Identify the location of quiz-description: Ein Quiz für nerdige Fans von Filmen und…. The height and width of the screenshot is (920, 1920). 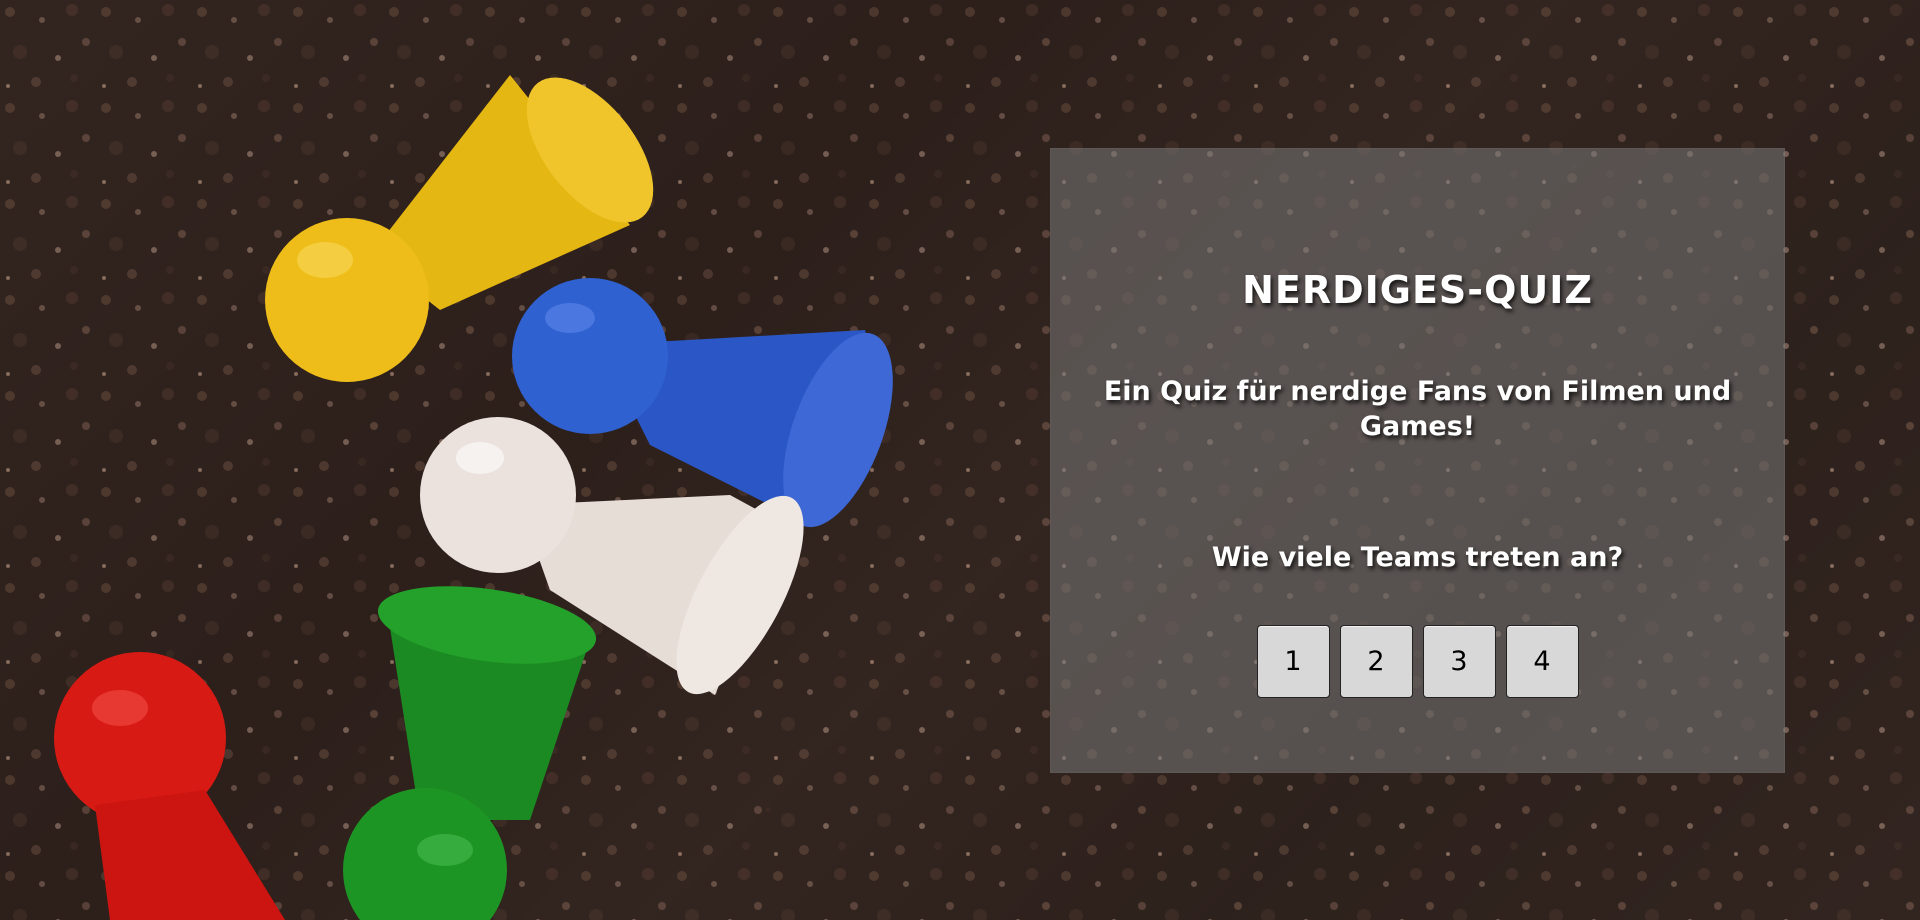
(1417, 409).